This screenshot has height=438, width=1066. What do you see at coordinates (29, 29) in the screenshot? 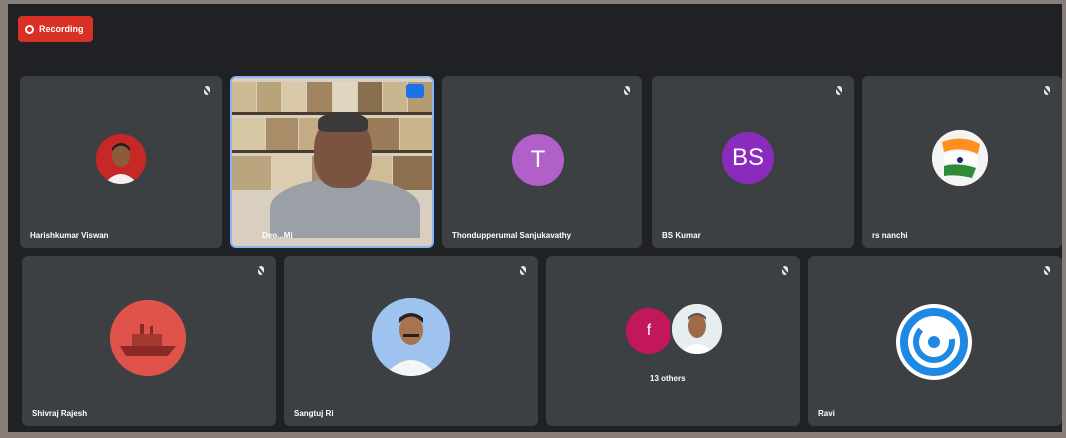
I see `record-icon` at bounding box center [29, 29].